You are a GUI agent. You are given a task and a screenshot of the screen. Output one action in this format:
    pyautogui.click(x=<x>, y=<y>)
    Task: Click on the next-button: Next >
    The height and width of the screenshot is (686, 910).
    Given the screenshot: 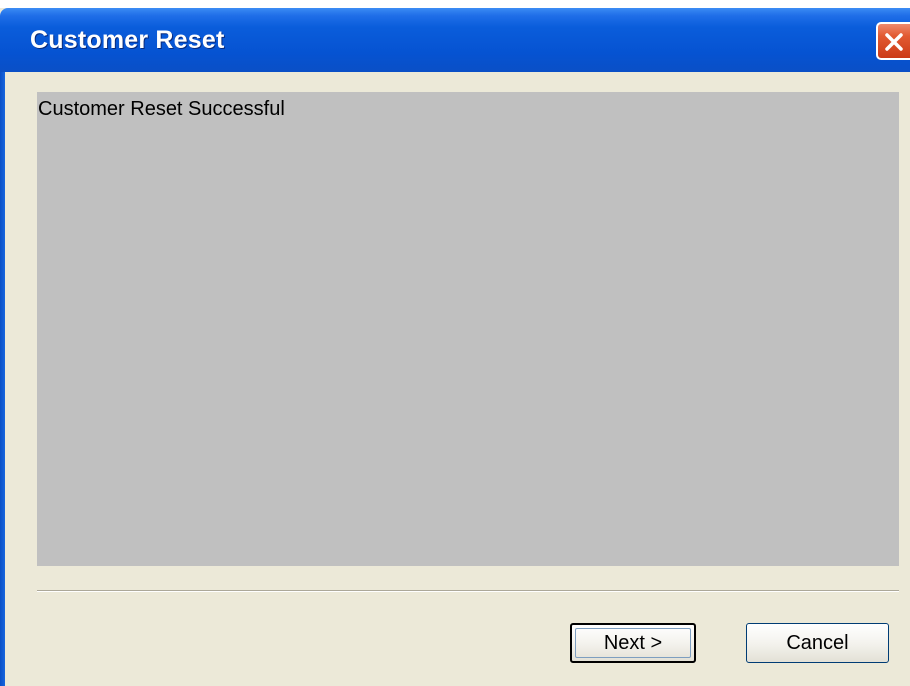 What is the action you would take?
    pyautogui.click(x=633, y=643)
    